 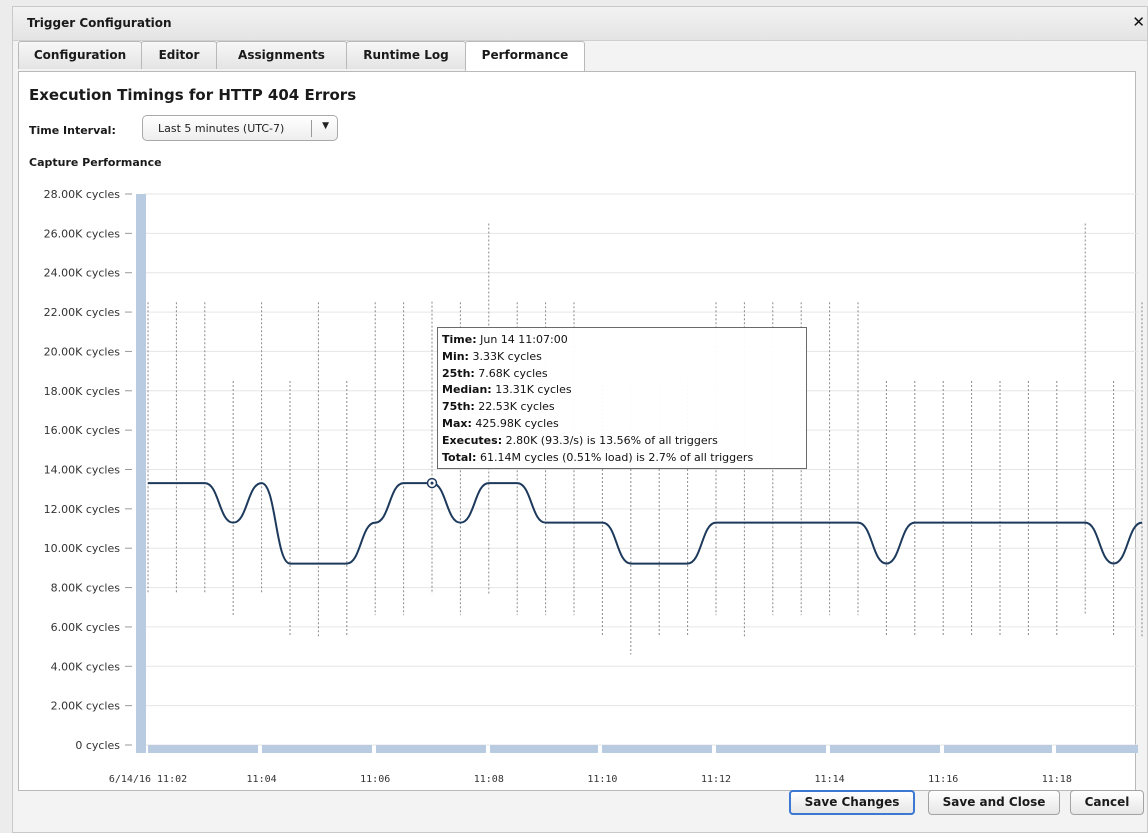 I want to click on y-tick-label: 22.00K cycles, so click(x=82, y=312).